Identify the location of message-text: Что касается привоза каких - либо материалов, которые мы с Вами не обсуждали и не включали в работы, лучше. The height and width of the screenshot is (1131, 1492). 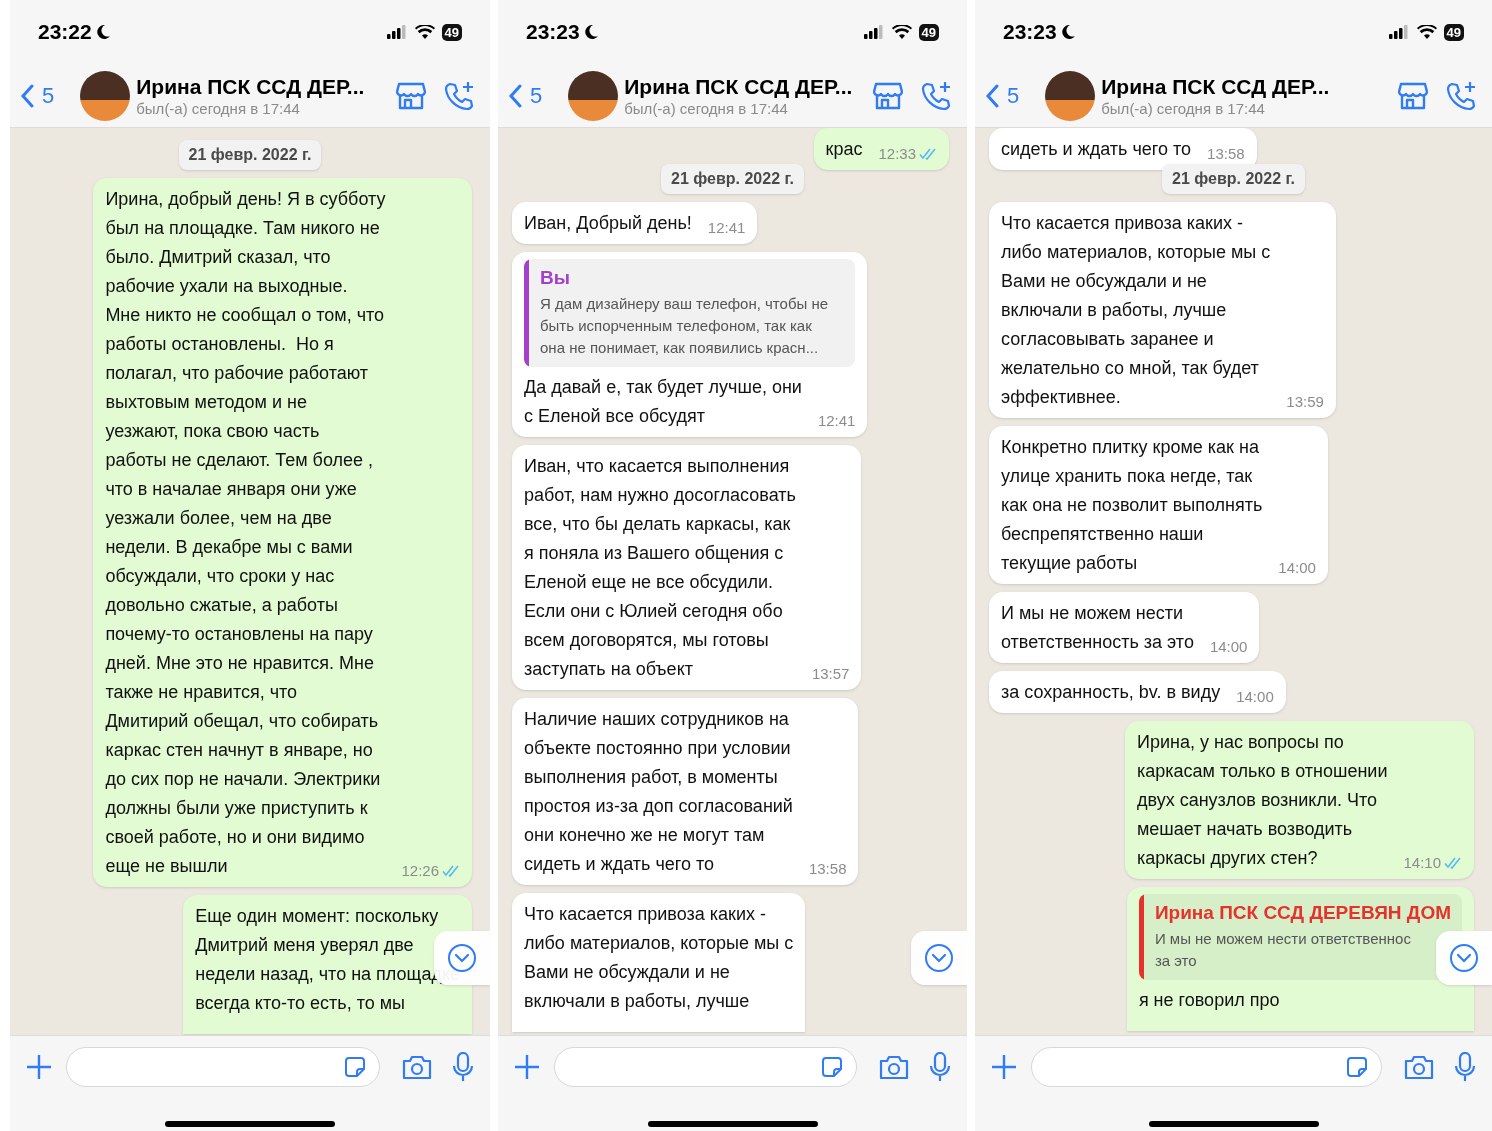
(659, 958).